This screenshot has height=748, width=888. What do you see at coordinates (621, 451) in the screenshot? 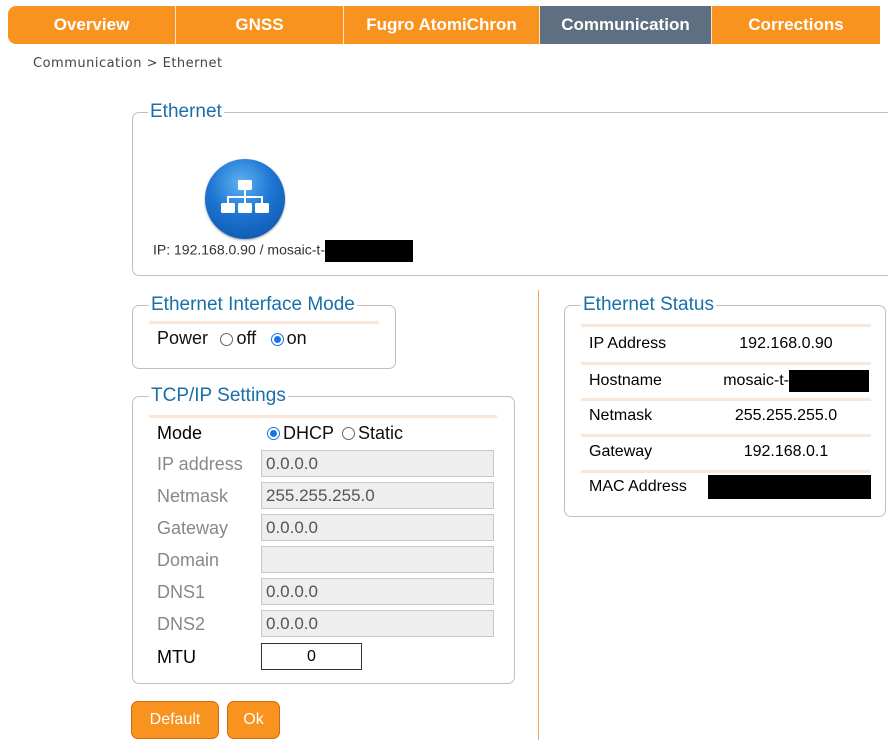
I see `status-label: Gateway` at bounding box center [621, 451].